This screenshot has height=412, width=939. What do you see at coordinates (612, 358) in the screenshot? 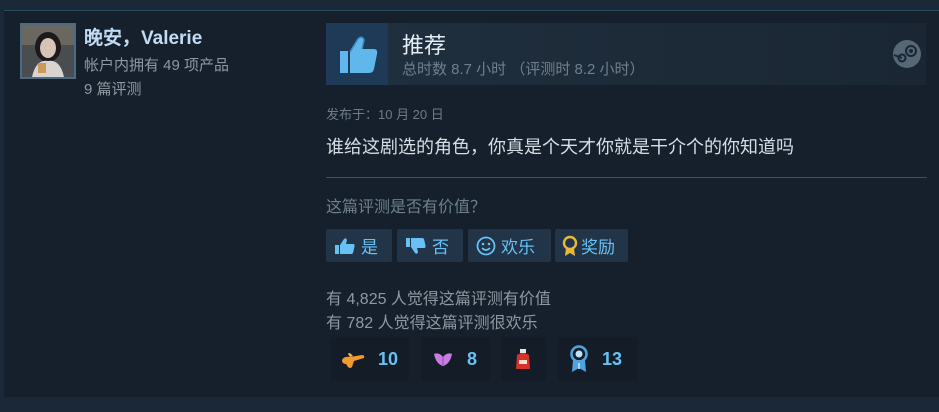
I see `award-count: 13` at bounding box center [612, 358].